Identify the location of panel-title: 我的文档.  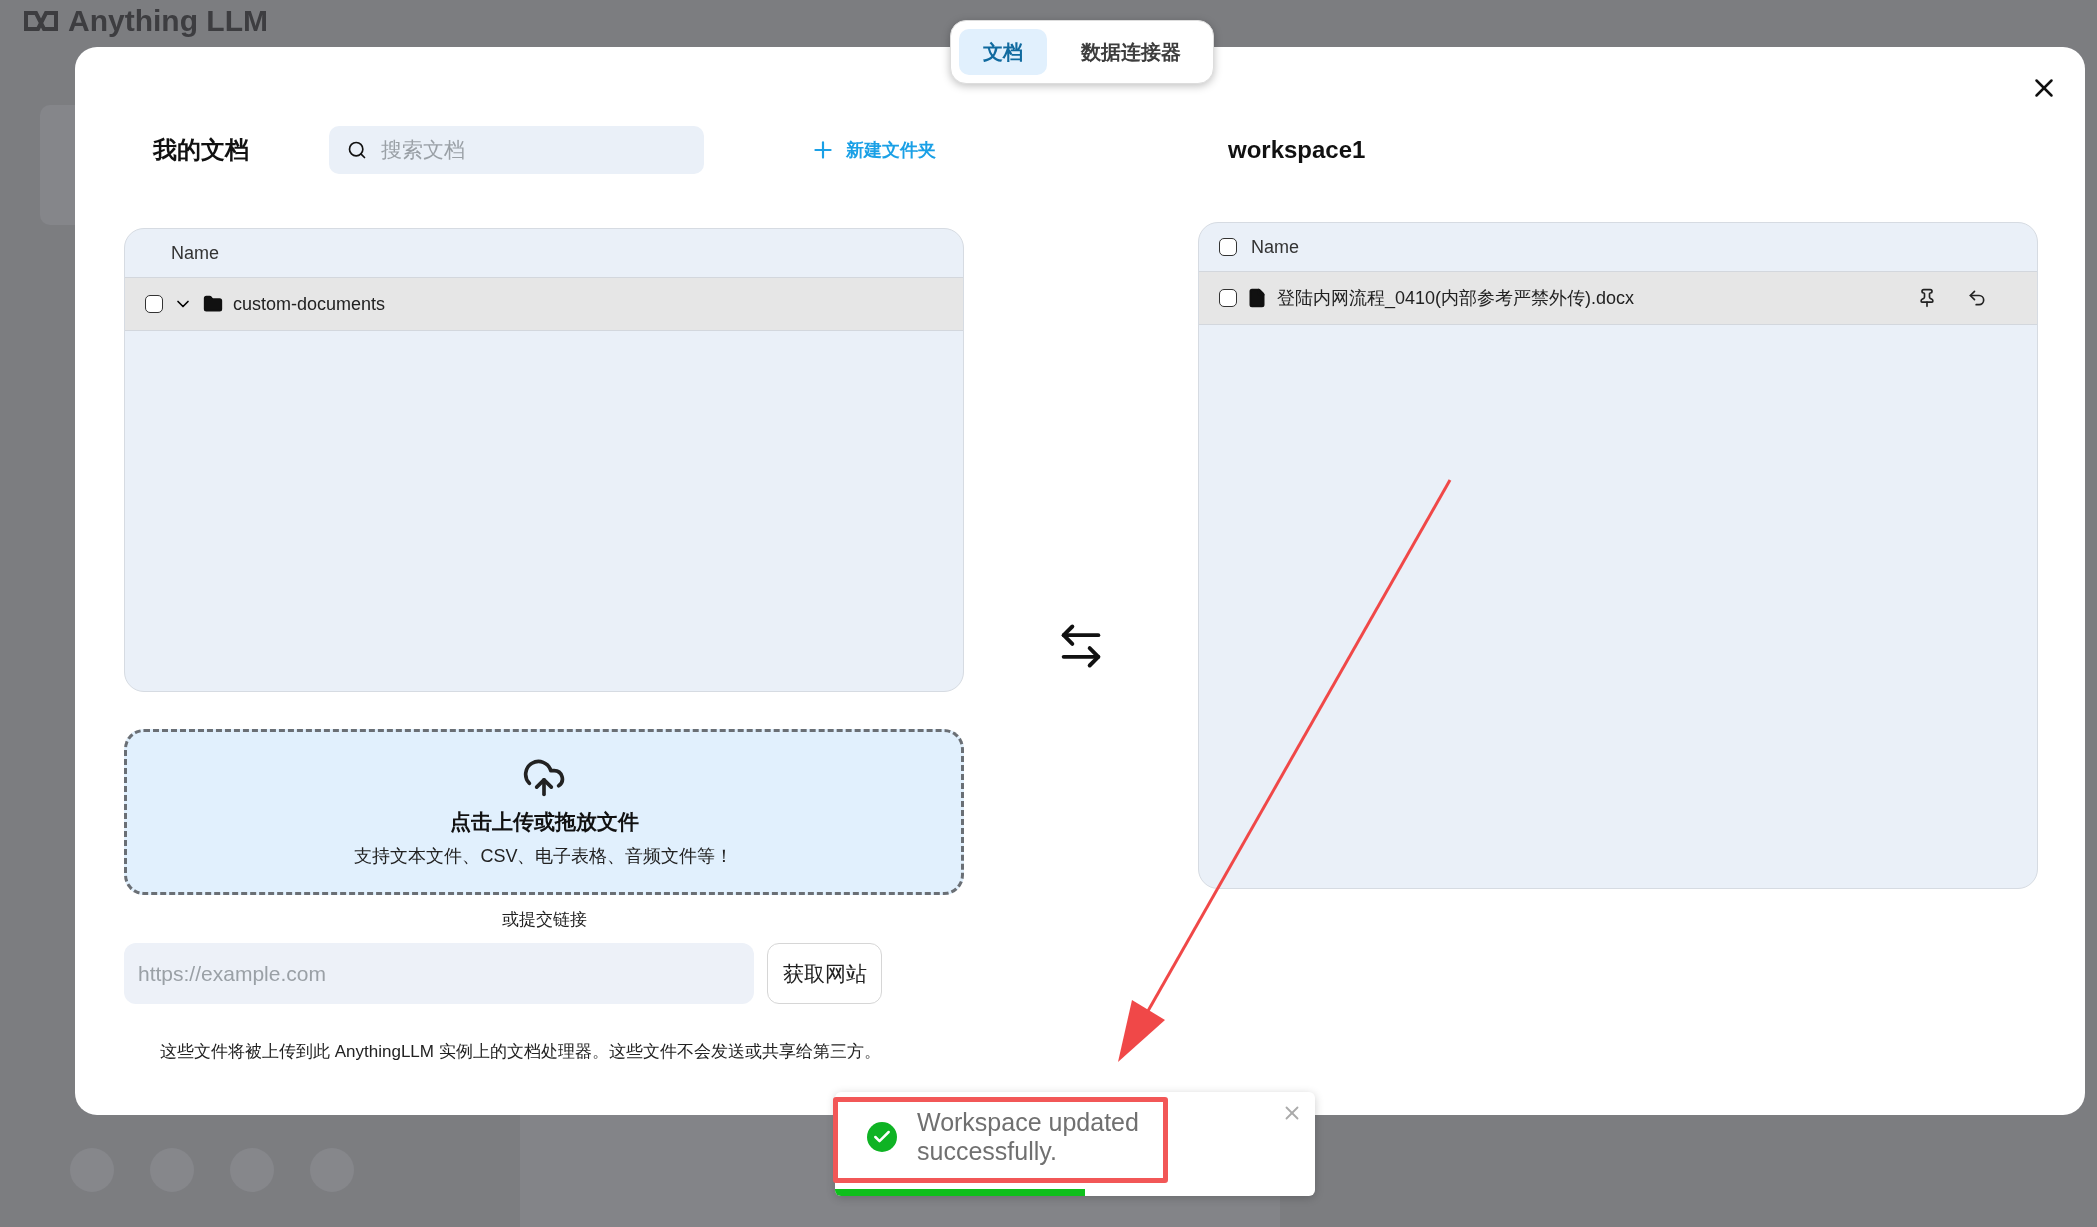
(201, 150).